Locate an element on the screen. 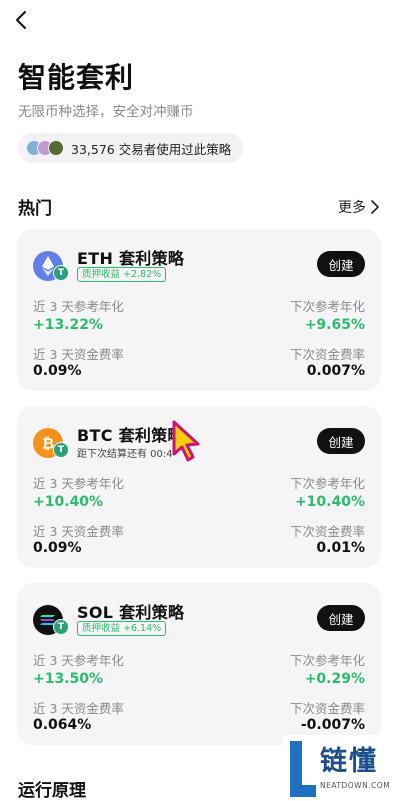 The height and width of the screenshot is (801, 402). watermark-sub: NEATDOWN.COM is located at coordinates (355, 785).